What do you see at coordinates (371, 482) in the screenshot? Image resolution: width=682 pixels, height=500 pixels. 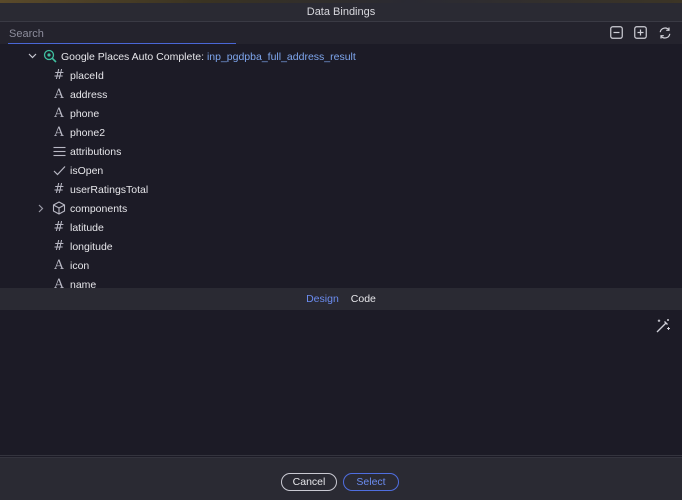 I see `select-button: Select` at bounding box center [371, 482].